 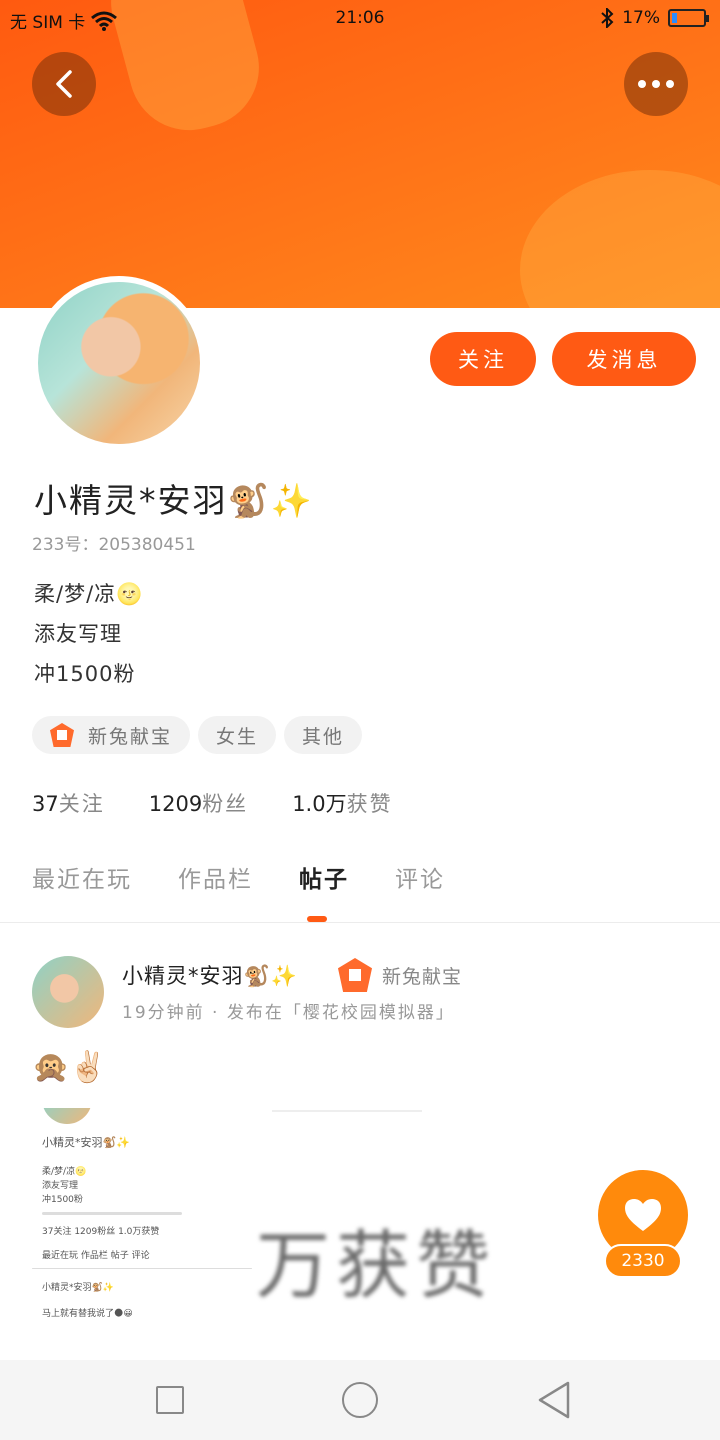 What do you see at coordinates (62, 1200) in the screenshot?
I see `mini-bio: 冲1500粉` at bounding box center [62, 1200].